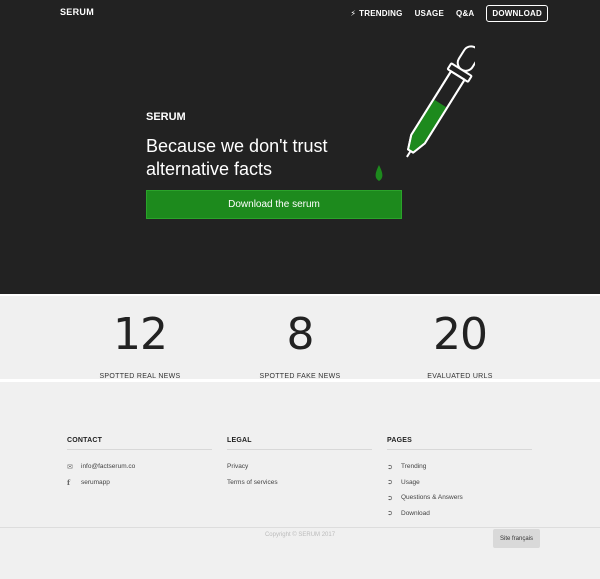 This screenshot has height=579, width=600. I want to click on pages-qa-link: ➲ Questions & Answers, so click(459, 498).